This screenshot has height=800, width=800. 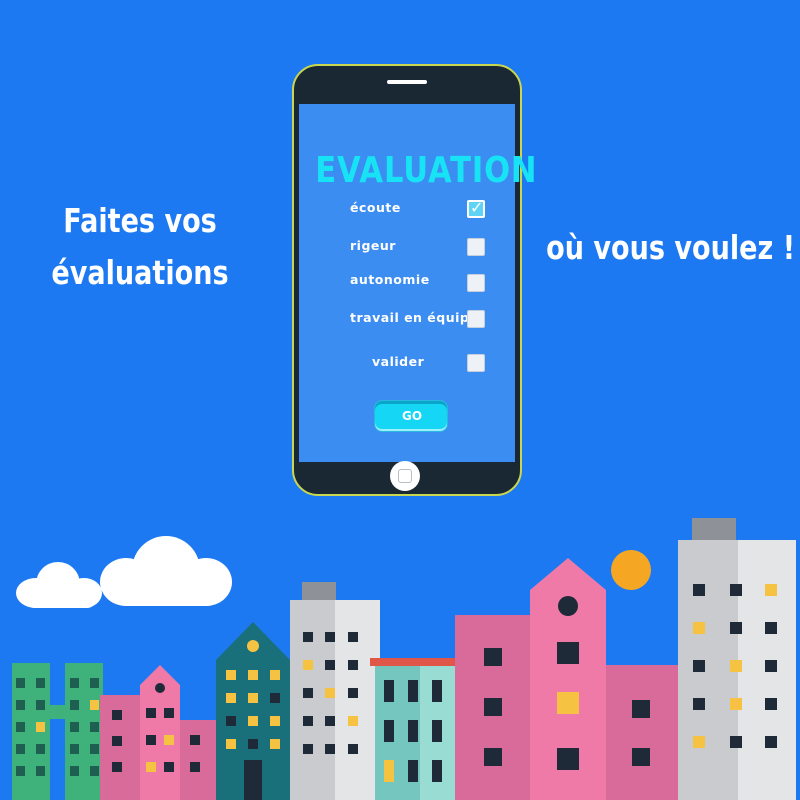 What do you see at coordinates (476, 247) in the screenshot?
I see `checkbox-rigeur` at bounding box center [476, 247].